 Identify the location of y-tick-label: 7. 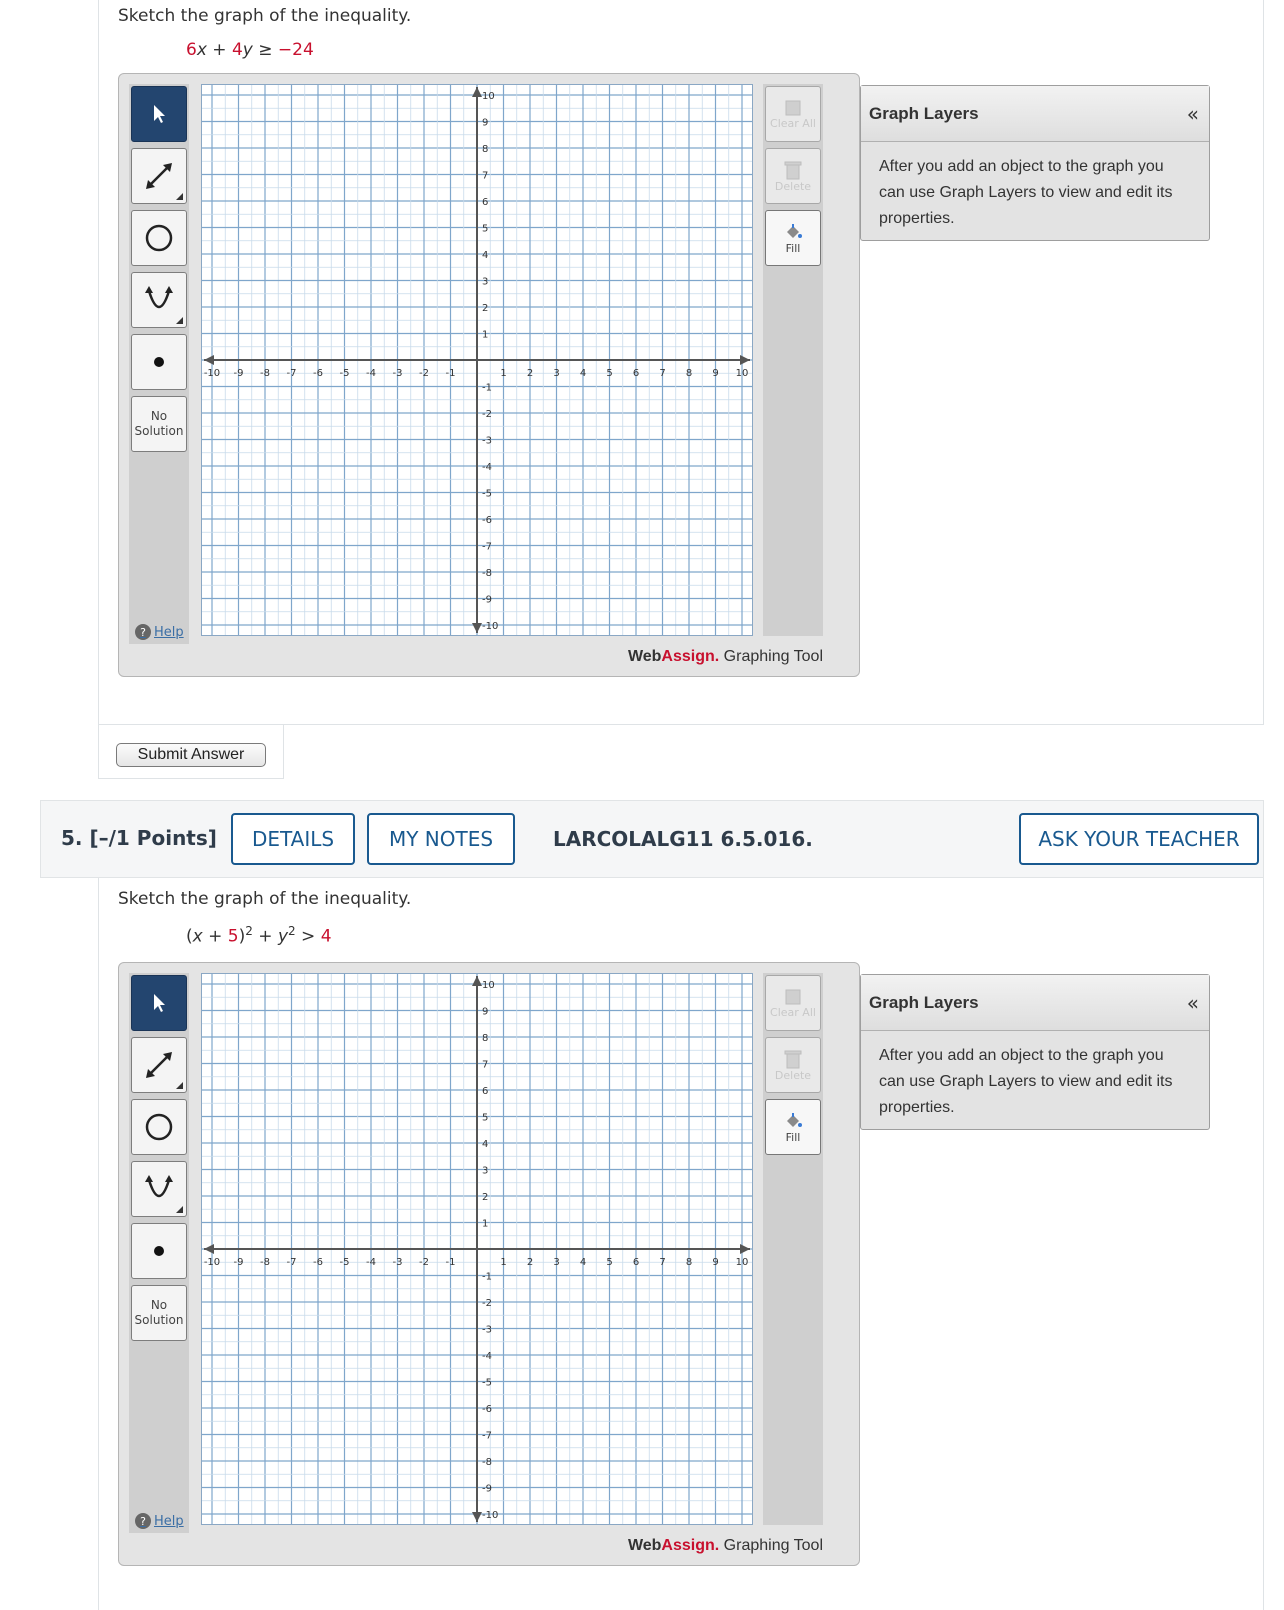
(485, 1065).